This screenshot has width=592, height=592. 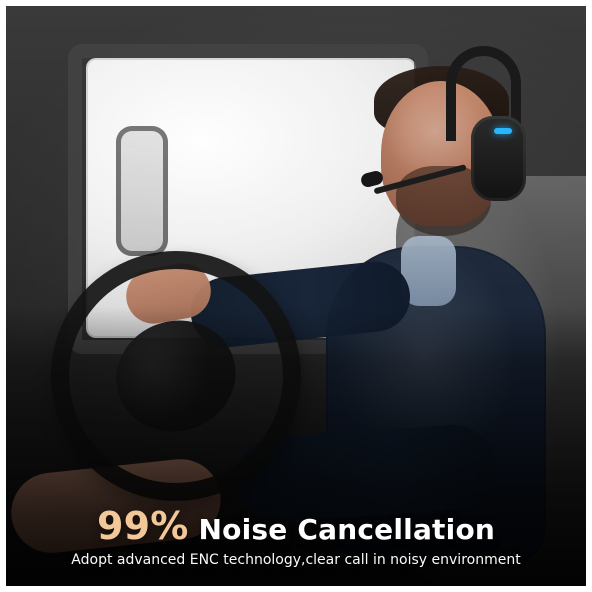 What do you see at coordinates (483, 131) in the screenshot?
I see `headset-icon` at bounding box center [483, 131].